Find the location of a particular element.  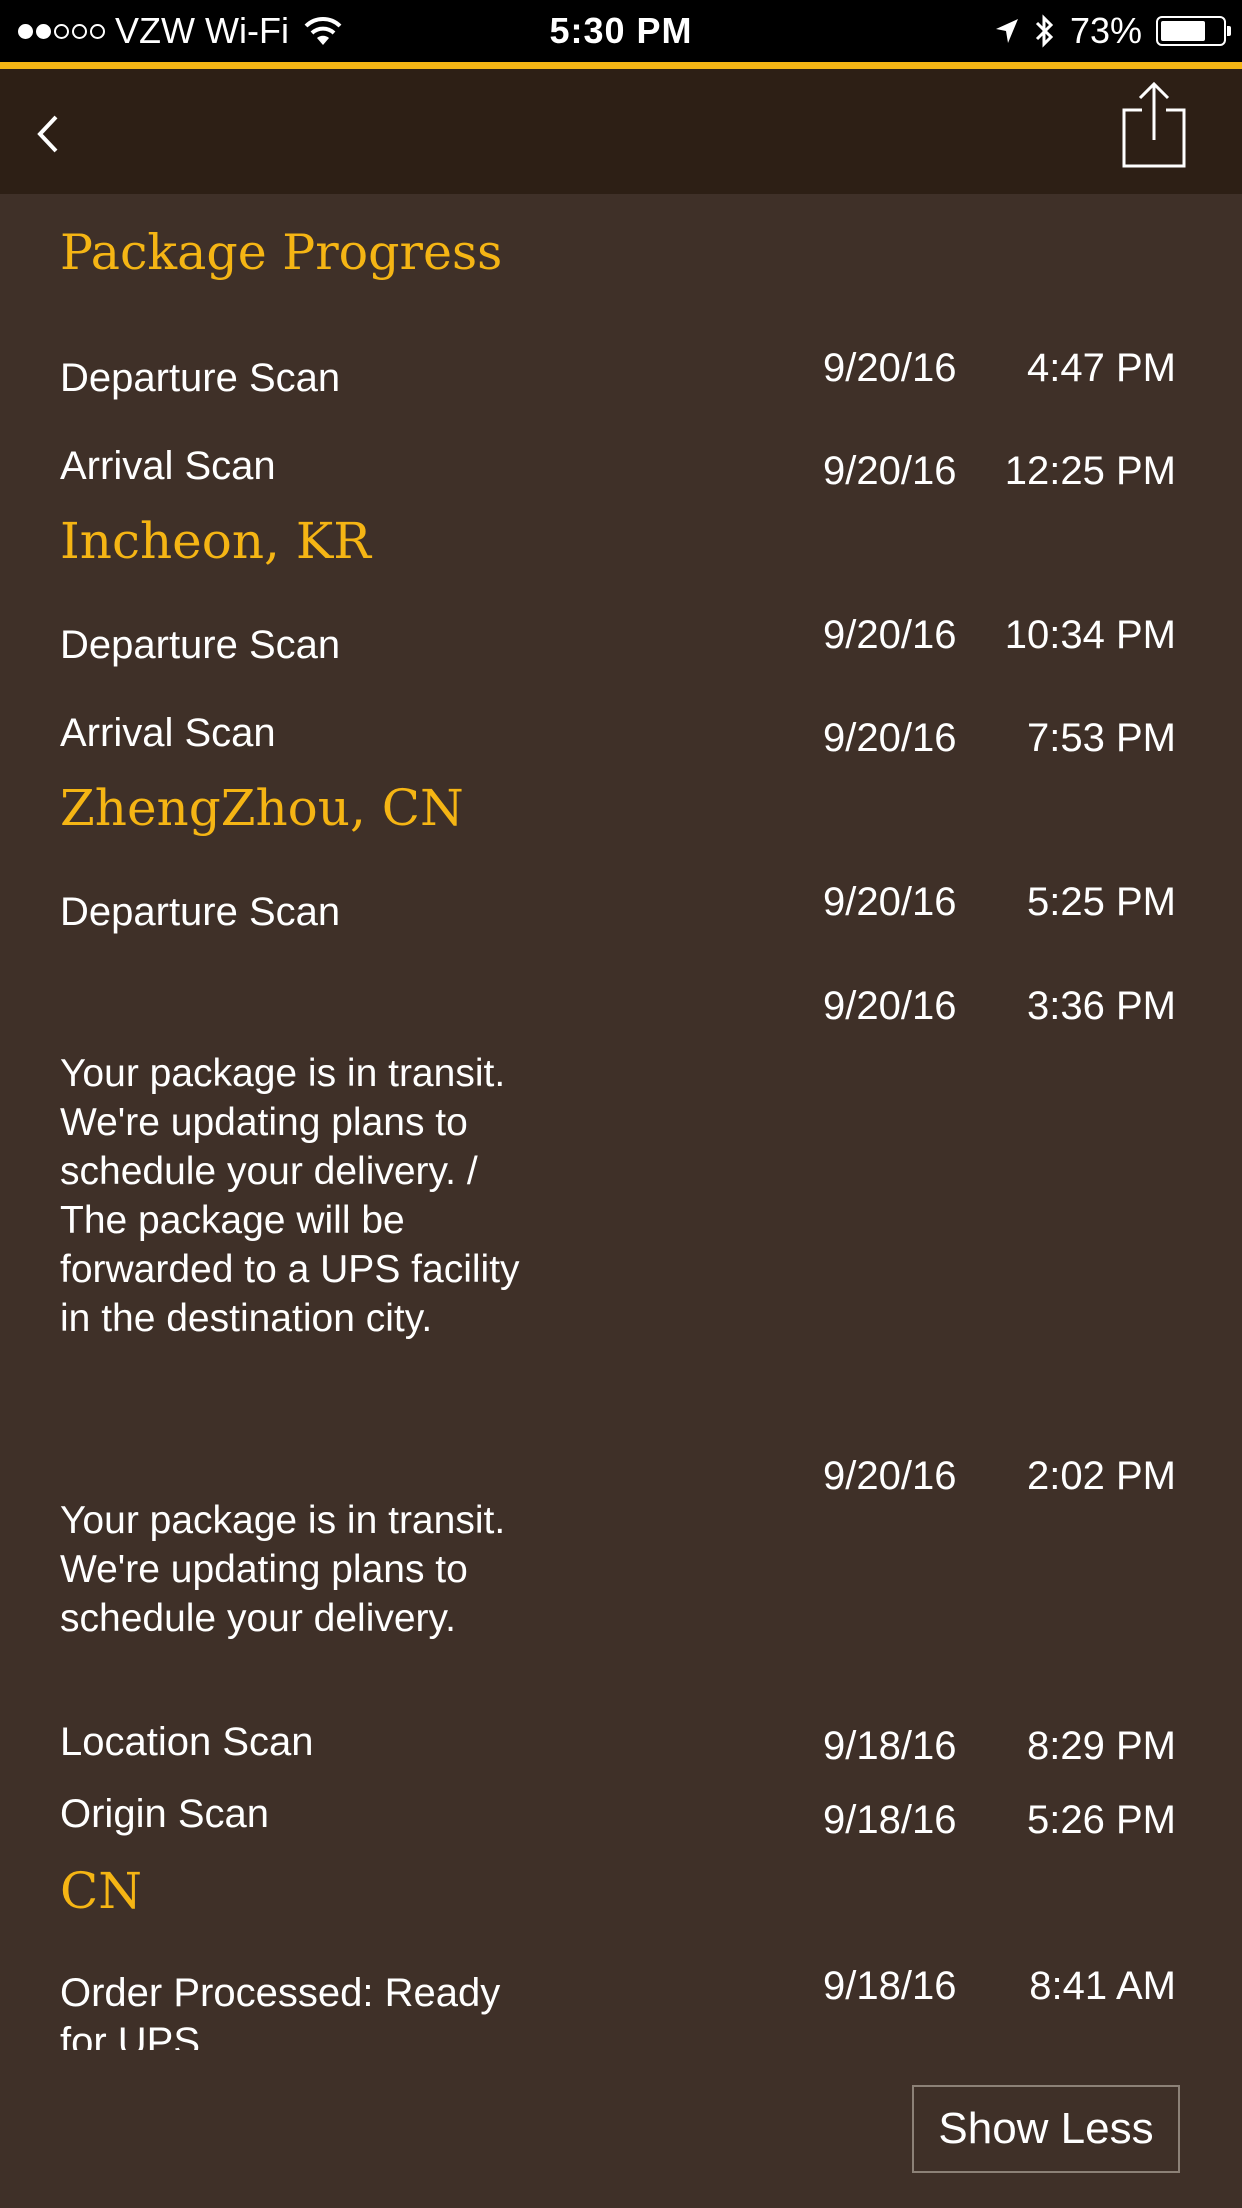

chevron-left-icon is located at coordinates (48, 134).